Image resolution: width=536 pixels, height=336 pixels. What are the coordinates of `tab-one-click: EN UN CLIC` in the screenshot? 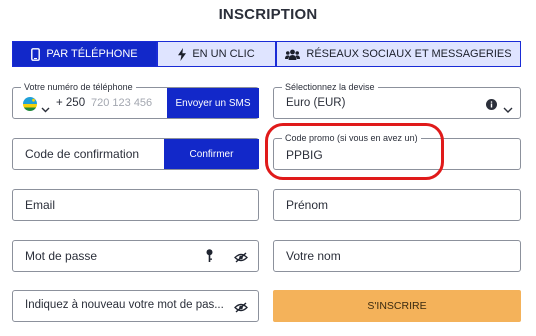 It's located at (216, 54).